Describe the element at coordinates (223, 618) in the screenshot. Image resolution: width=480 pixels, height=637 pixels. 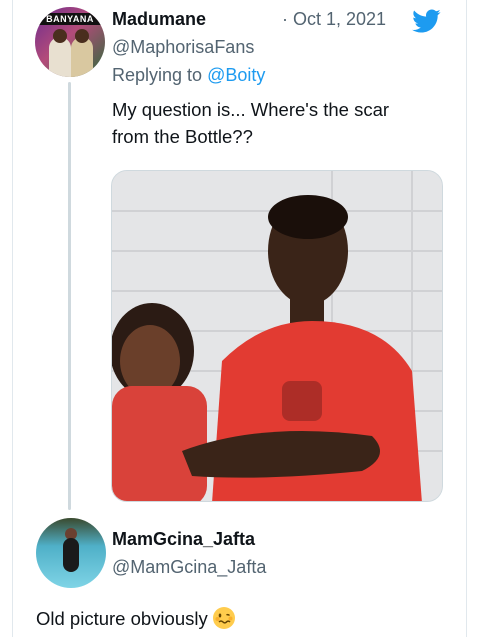
I see `woozy-face-icon` at that location.